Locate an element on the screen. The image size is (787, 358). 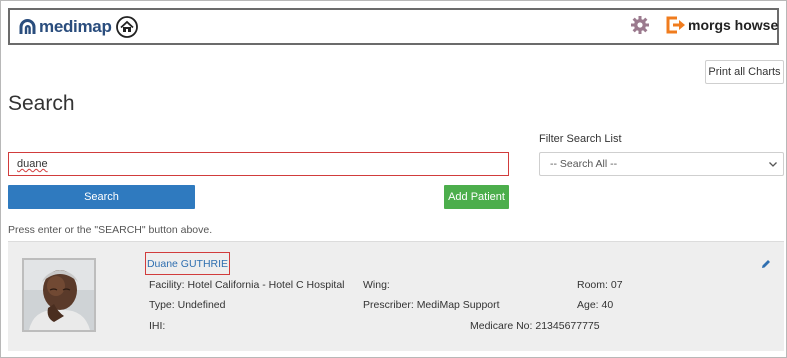
edit-pencil-icon is located at coordinates (766, 264).